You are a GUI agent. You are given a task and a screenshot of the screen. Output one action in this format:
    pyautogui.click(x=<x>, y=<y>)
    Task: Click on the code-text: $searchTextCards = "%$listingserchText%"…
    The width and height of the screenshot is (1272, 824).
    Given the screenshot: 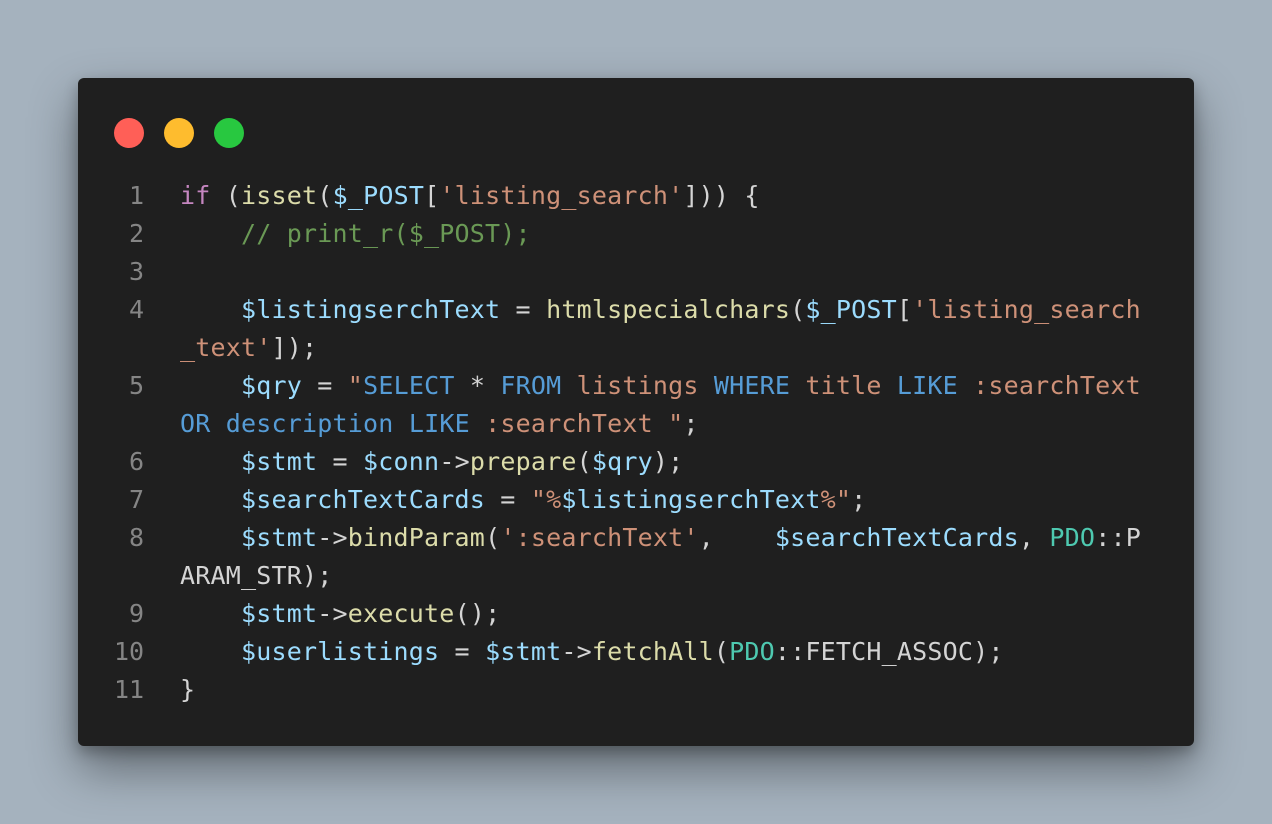 What is the action you would take?
    pyautogui.click(x=523, y=500)
    